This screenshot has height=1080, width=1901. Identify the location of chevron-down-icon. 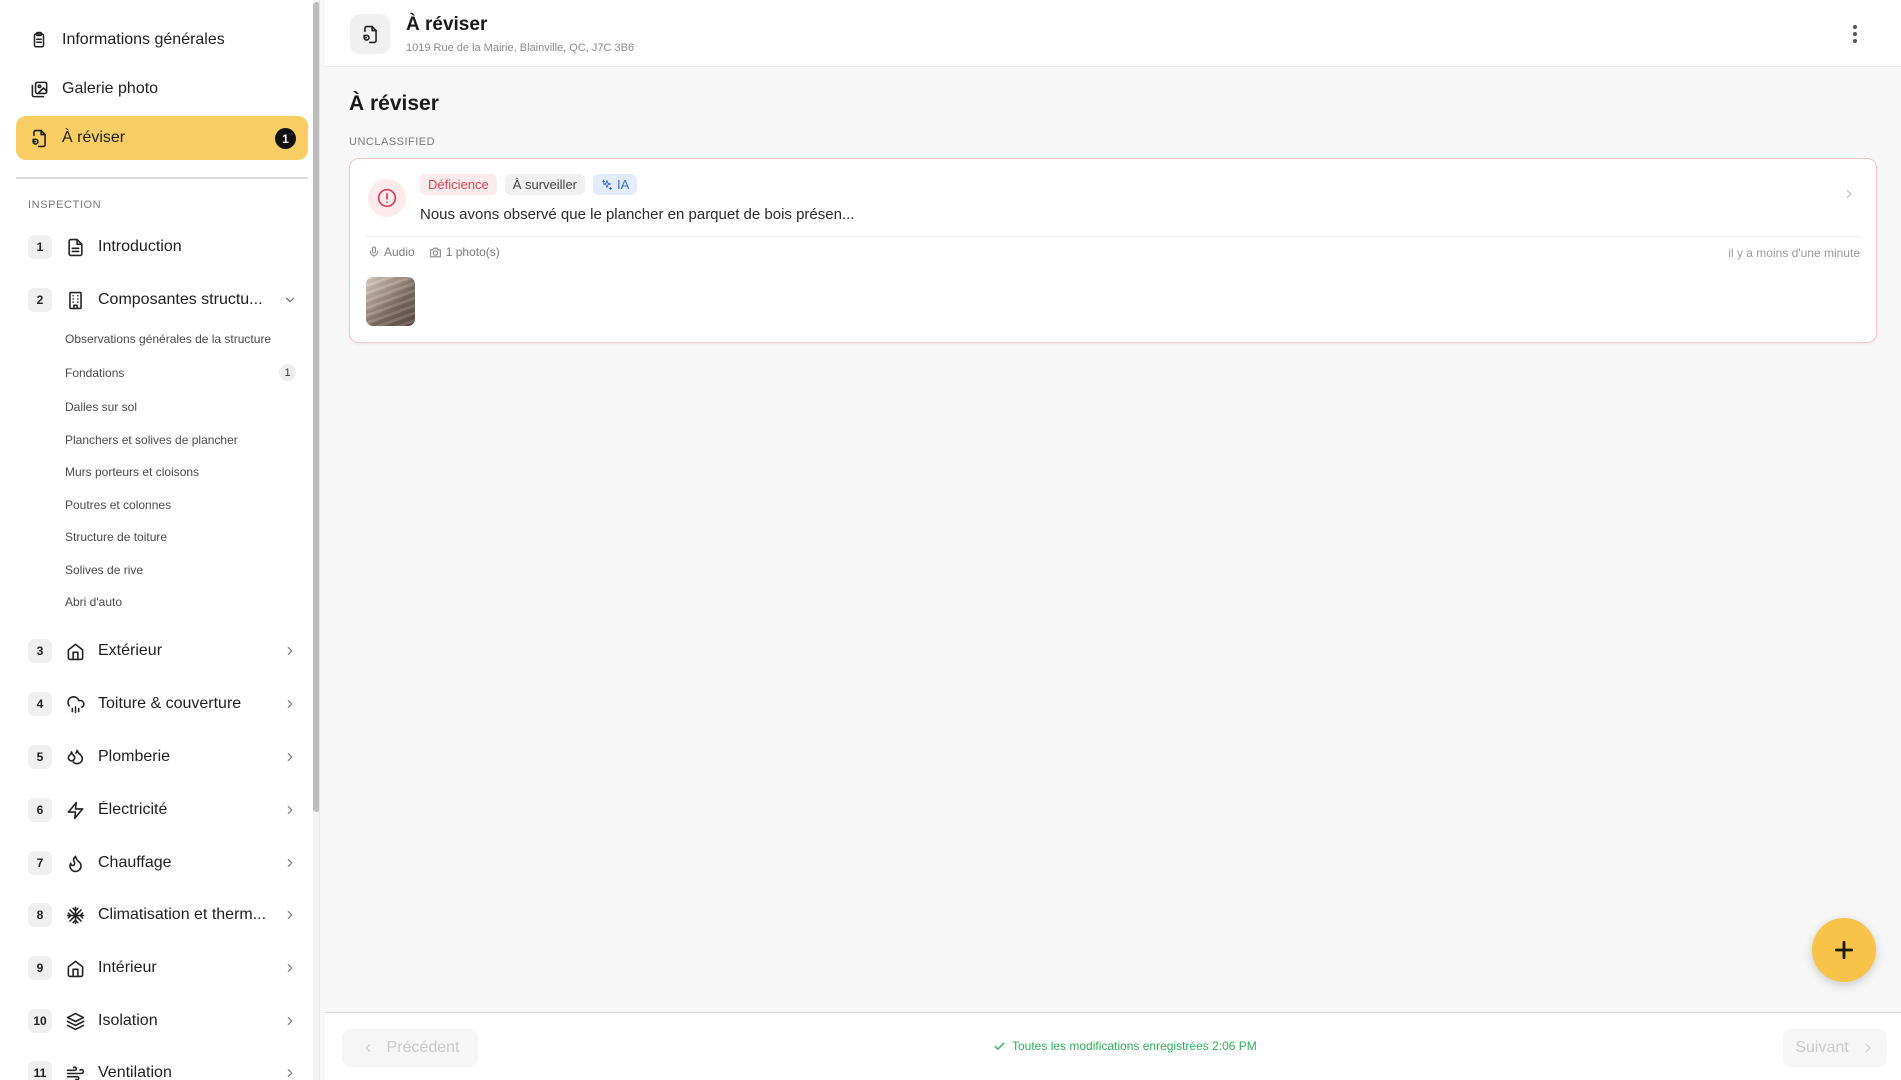
(290, 300).